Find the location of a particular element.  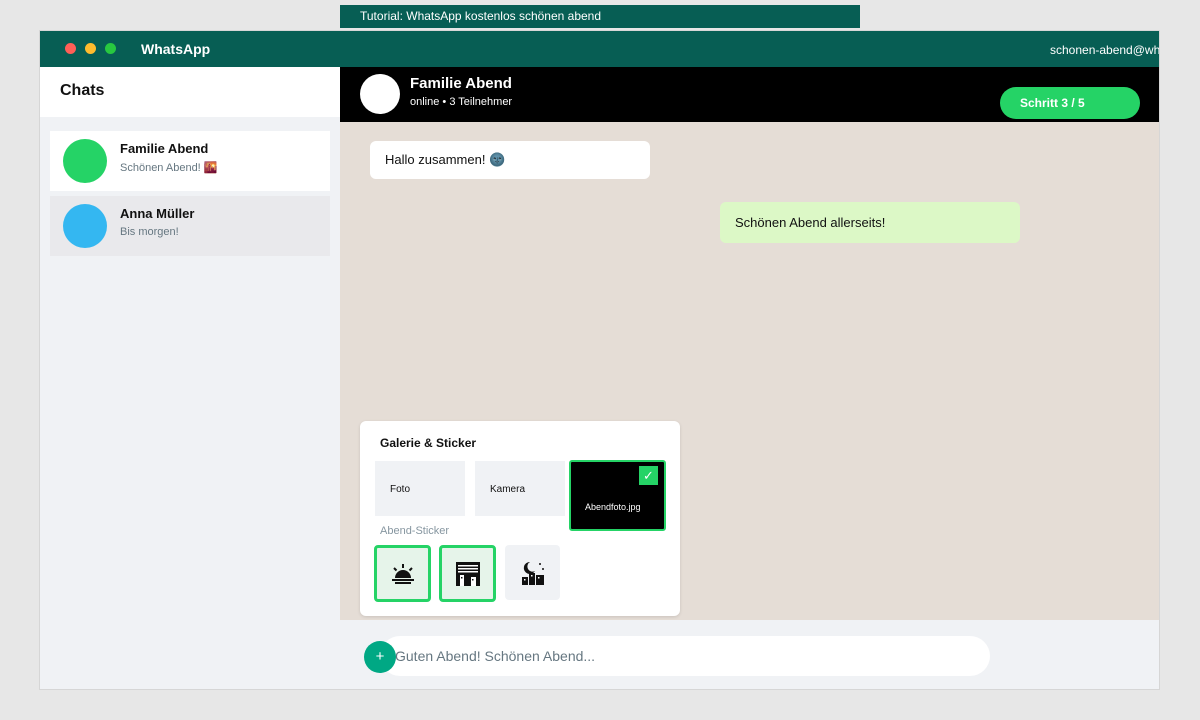

checkmark-icon: ✓ is located at coordinates (648, 475).